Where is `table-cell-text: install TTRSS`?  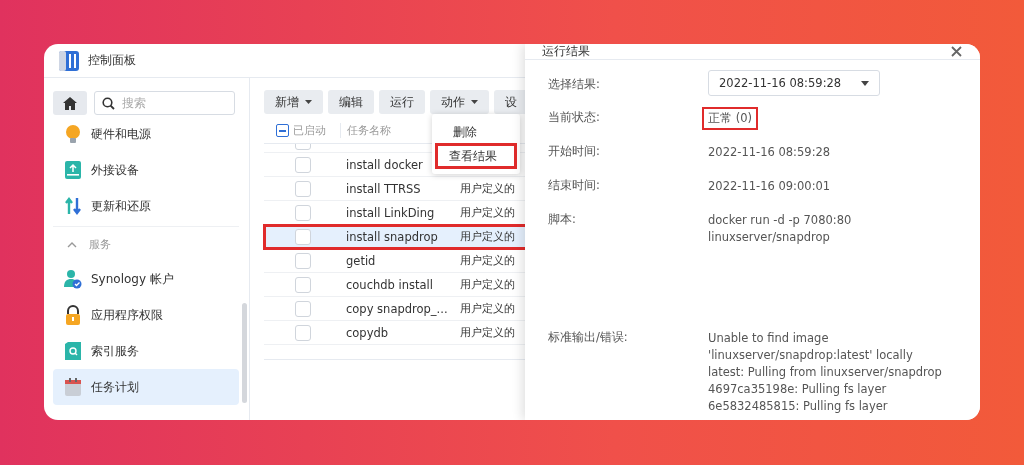
table-cell-text: install TTRSS is located at coordinates (383, 188).